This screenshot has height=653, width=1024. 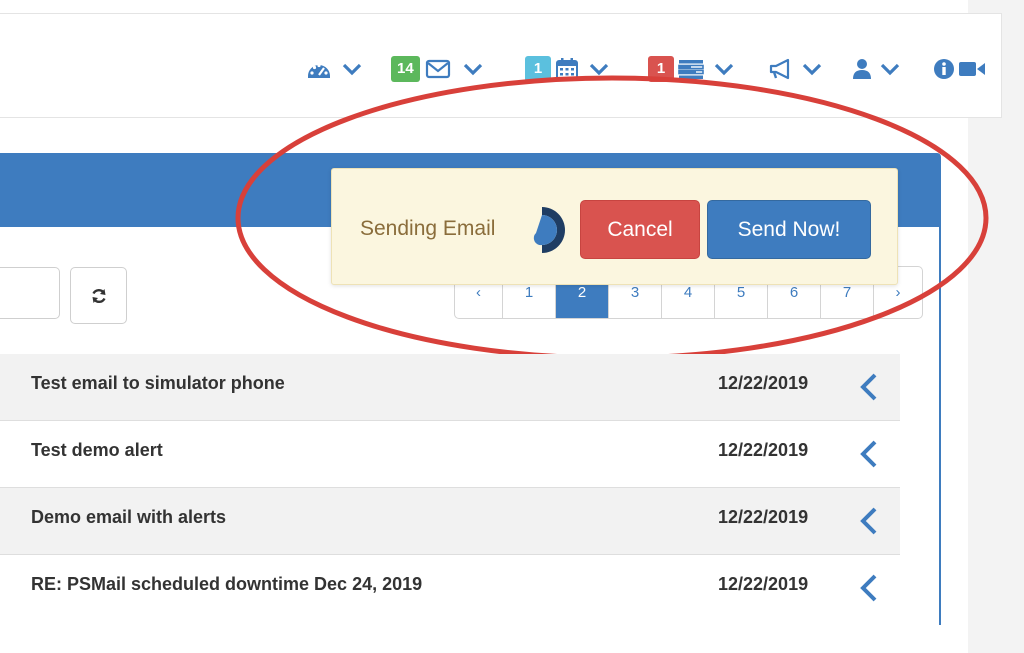 I want to click on sending-email-popup: Sending Email Cancel Send Now!, so click(x=614, y=226).